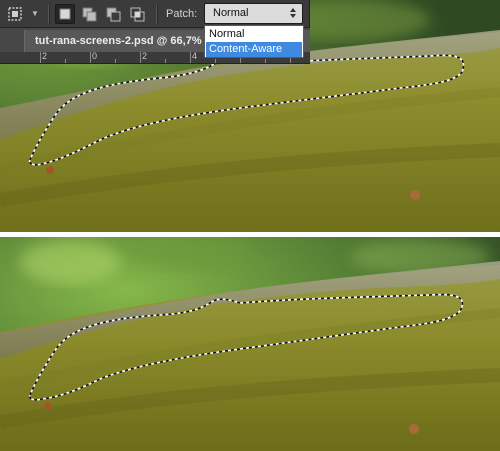 The width and height of the screenshot is (500, 451). I want to click on document-tab: tut-rana-screens-2.psd @ 66,7%, so click(117, 41).